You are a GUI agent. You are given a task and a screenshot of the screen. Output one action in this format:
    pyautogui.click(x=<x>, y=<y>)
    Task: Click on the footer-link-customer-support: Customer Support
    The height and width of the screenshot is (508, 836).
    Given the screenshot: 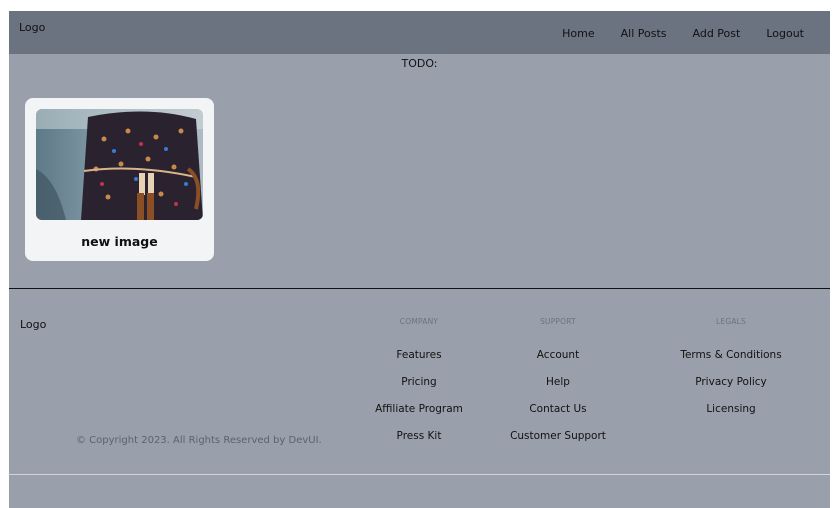 What is the action you would take?
    pyautogui.click(x=558, y=442)
    